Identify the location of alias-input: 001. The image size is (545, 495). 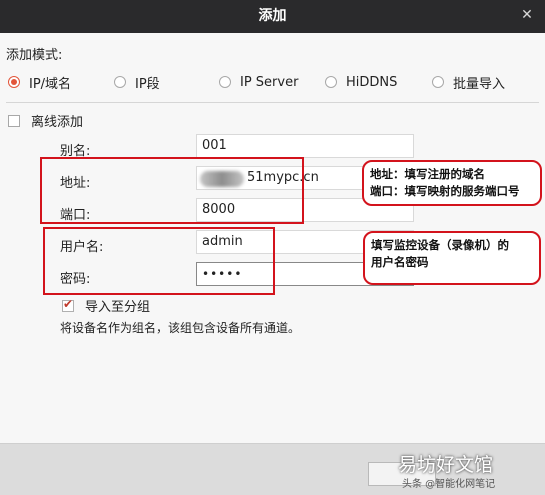
(305, 146).